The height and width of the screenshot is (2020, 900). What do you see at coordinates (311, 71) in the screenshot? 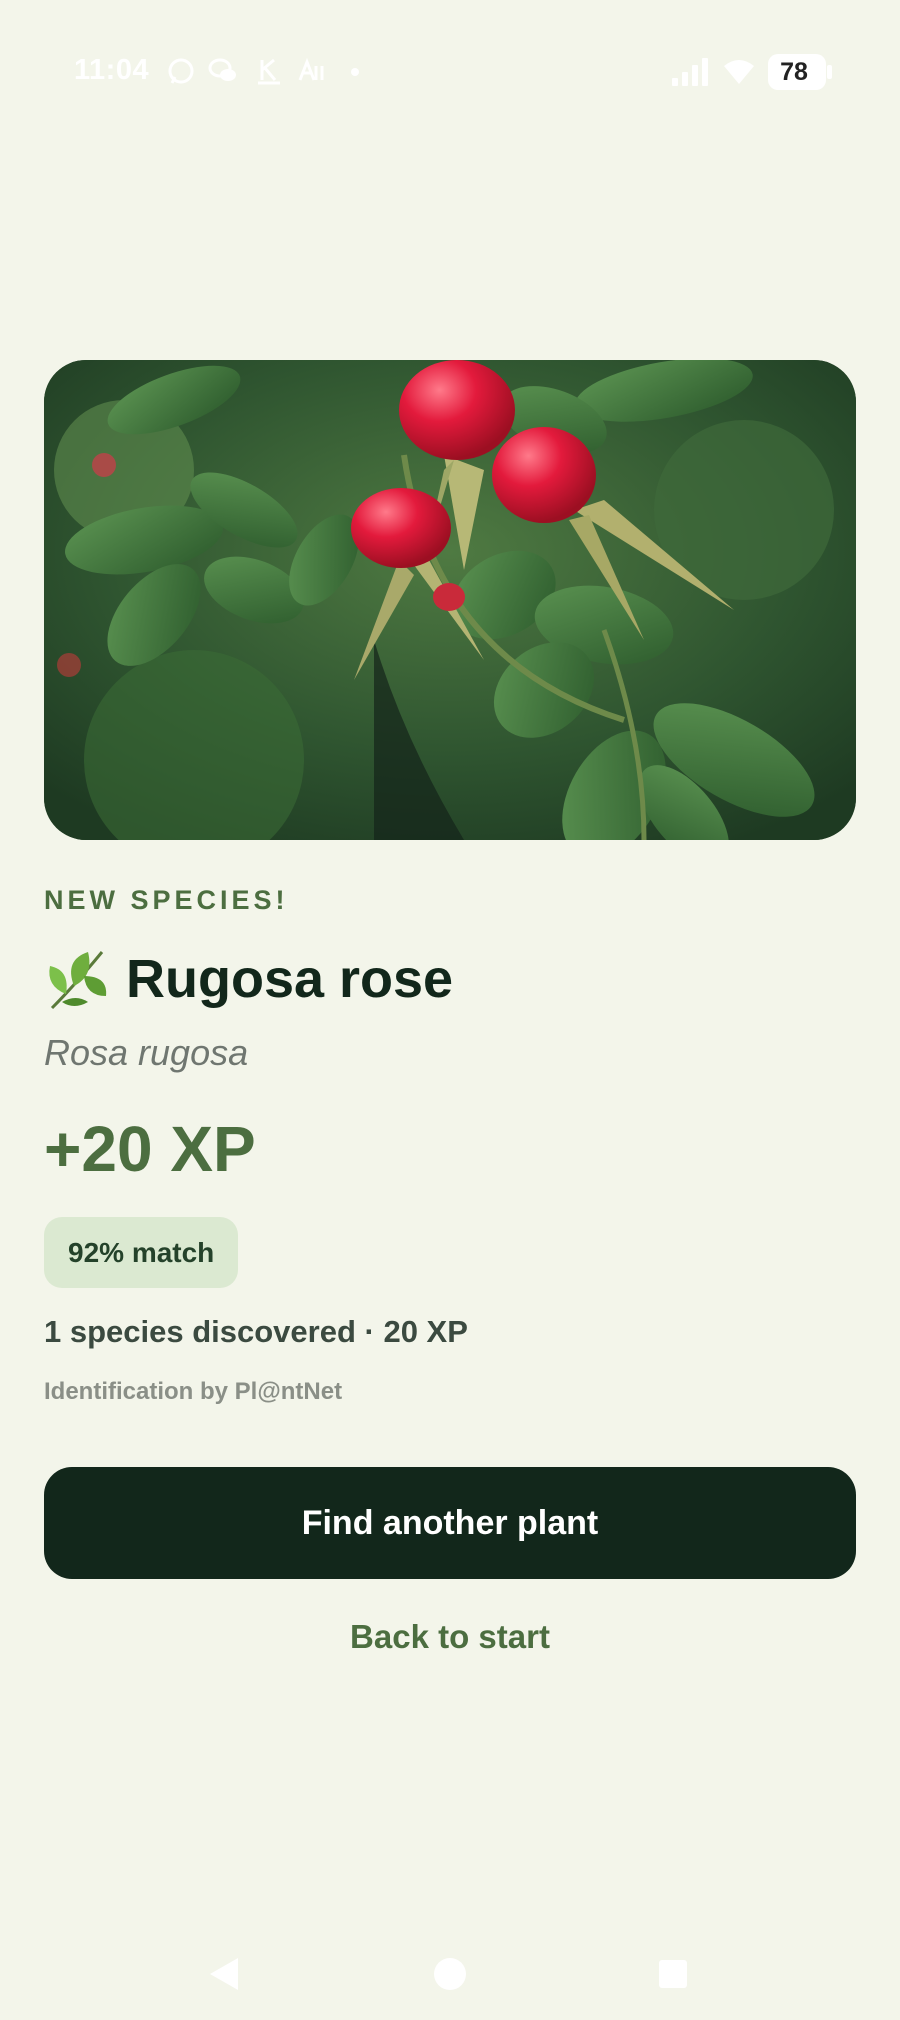
I see `a-app-icon` at bounding box center [311, 71].